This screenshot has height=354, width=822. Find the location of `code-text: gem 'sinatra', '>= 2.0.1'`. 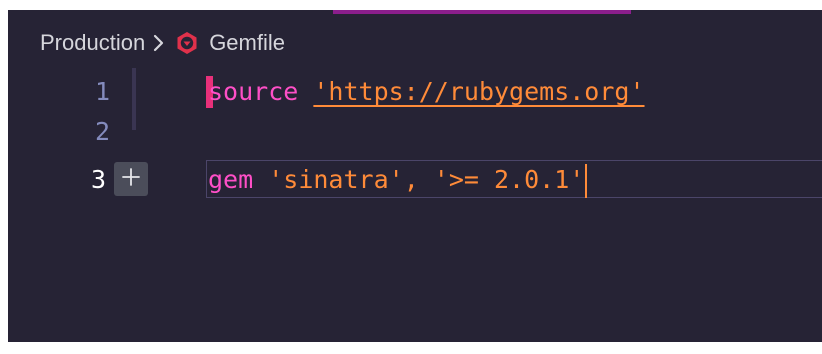

code-text: gem 'sinatra', '>= 2.0.1' is located at coordinates (398, 180).